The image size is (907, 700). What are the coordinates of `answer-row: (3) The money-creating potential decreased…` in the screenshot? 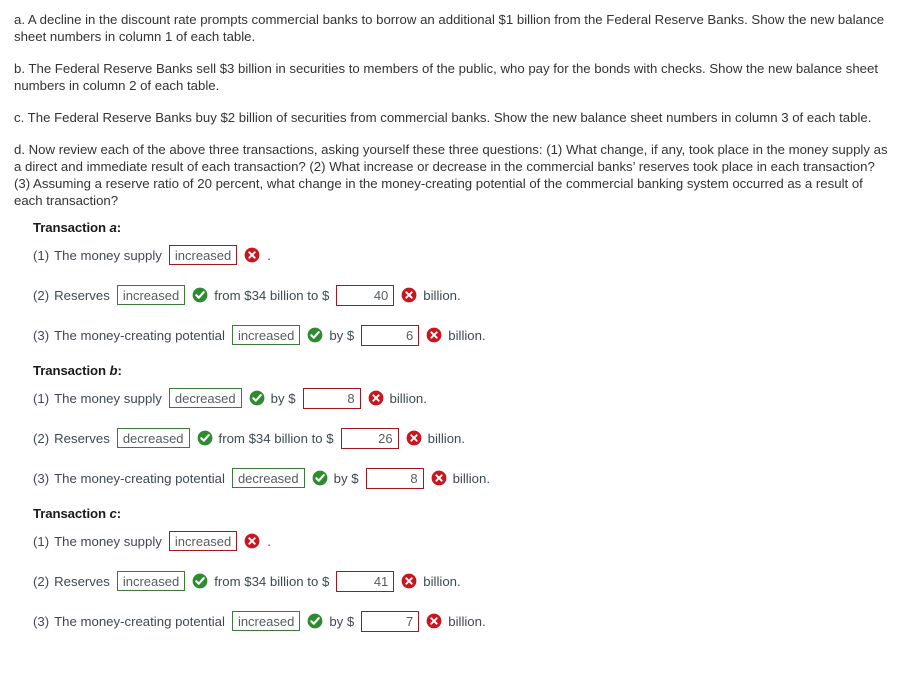 It's located at (463, 478).